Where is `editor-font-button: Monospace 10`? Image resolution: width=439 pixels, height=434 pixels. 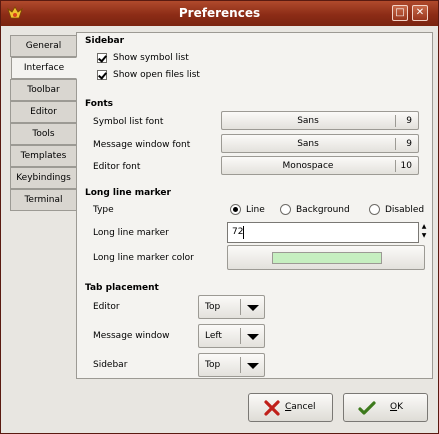
editor-font-button: Monospace 10 is located at coordinates (320, 165).